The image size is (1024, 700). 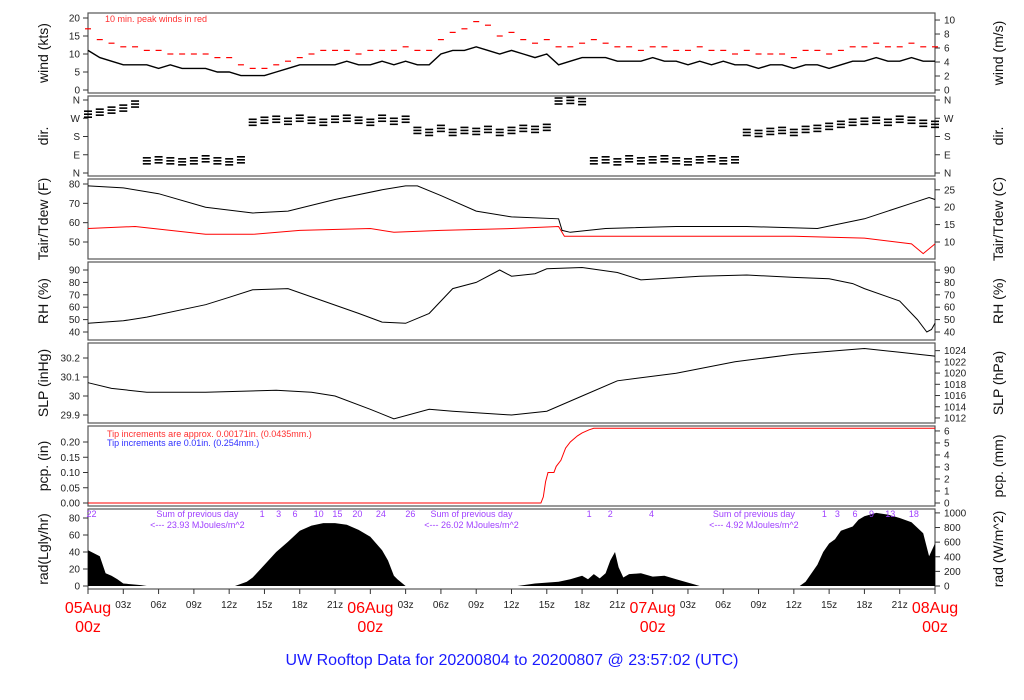 I want to click on y-tick-label: N, so click(x=76, y=101).